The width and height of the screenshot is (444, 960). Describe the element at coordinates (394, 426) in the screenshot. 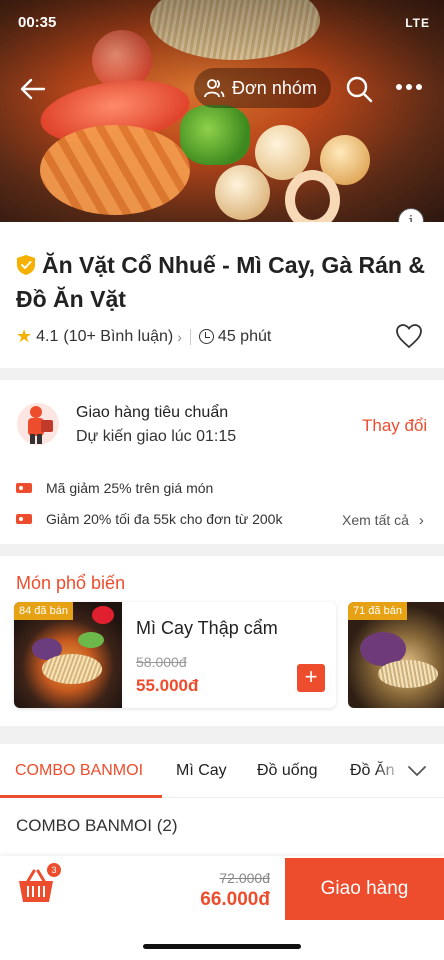

I see `change-delivery-link: Thay đổi` at that location.